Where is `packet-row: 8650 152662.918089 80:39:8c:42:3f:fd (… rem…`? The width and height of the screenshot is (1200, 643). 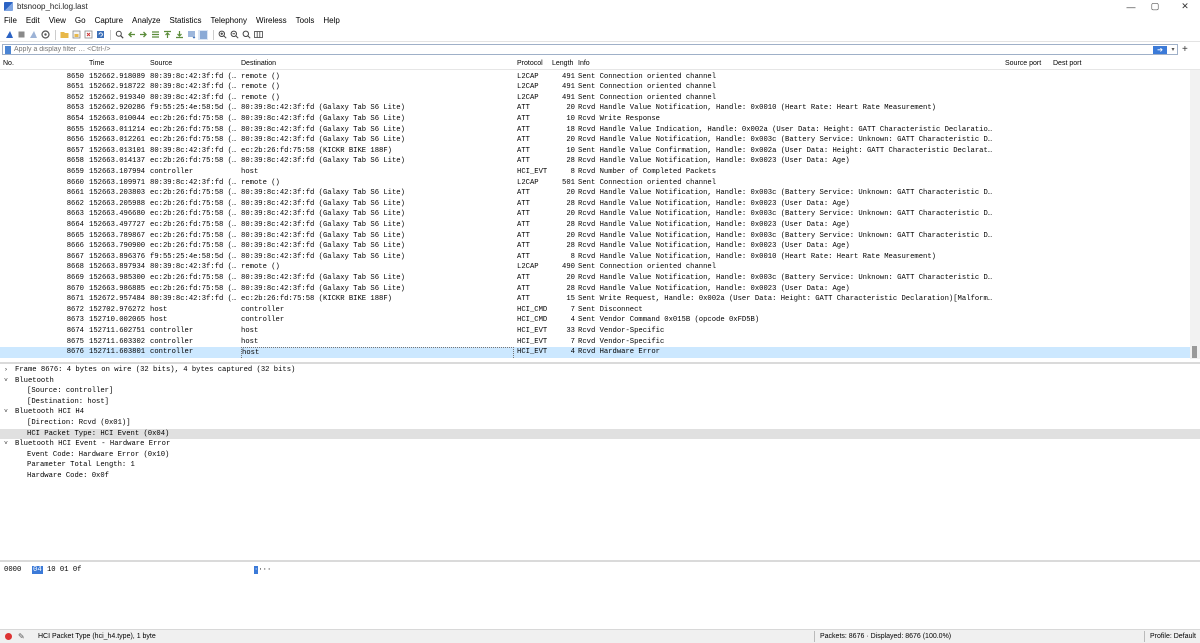 packet-row: 8650 152662.918089 80:39:8c:42:3f:fd (… rem… is located at coordinates (595, 77).